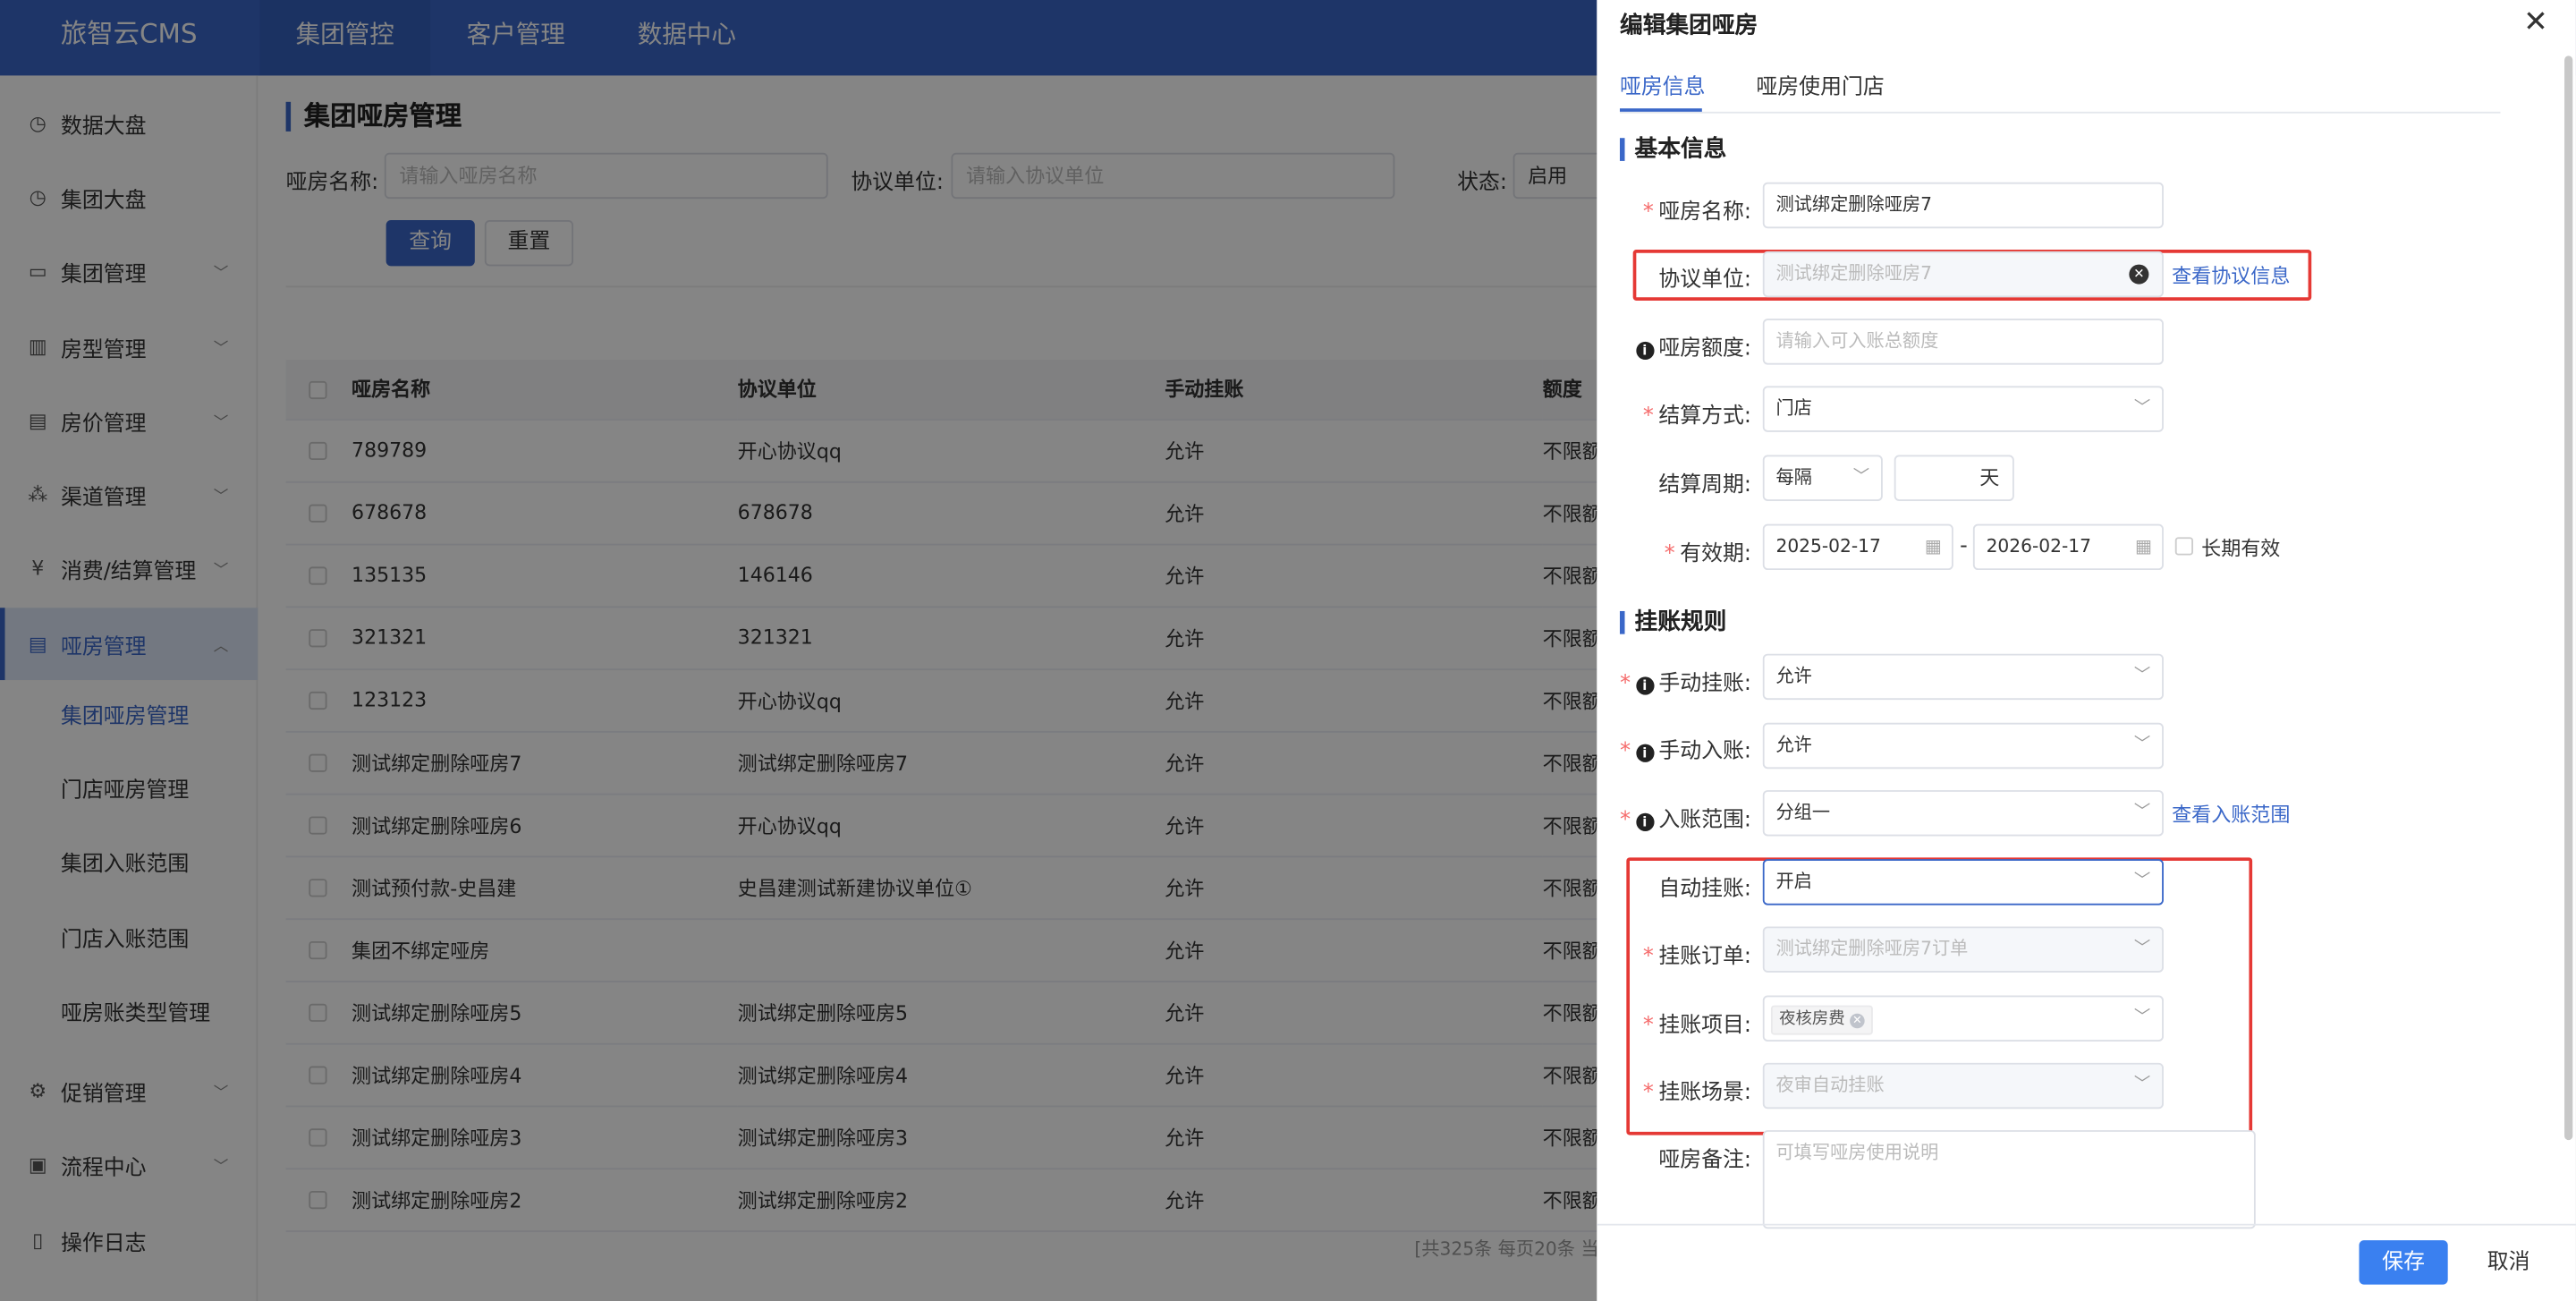  Describe the element at coordinates (2060, 112) in the screenshot. I see `tabs-divider` at that location.